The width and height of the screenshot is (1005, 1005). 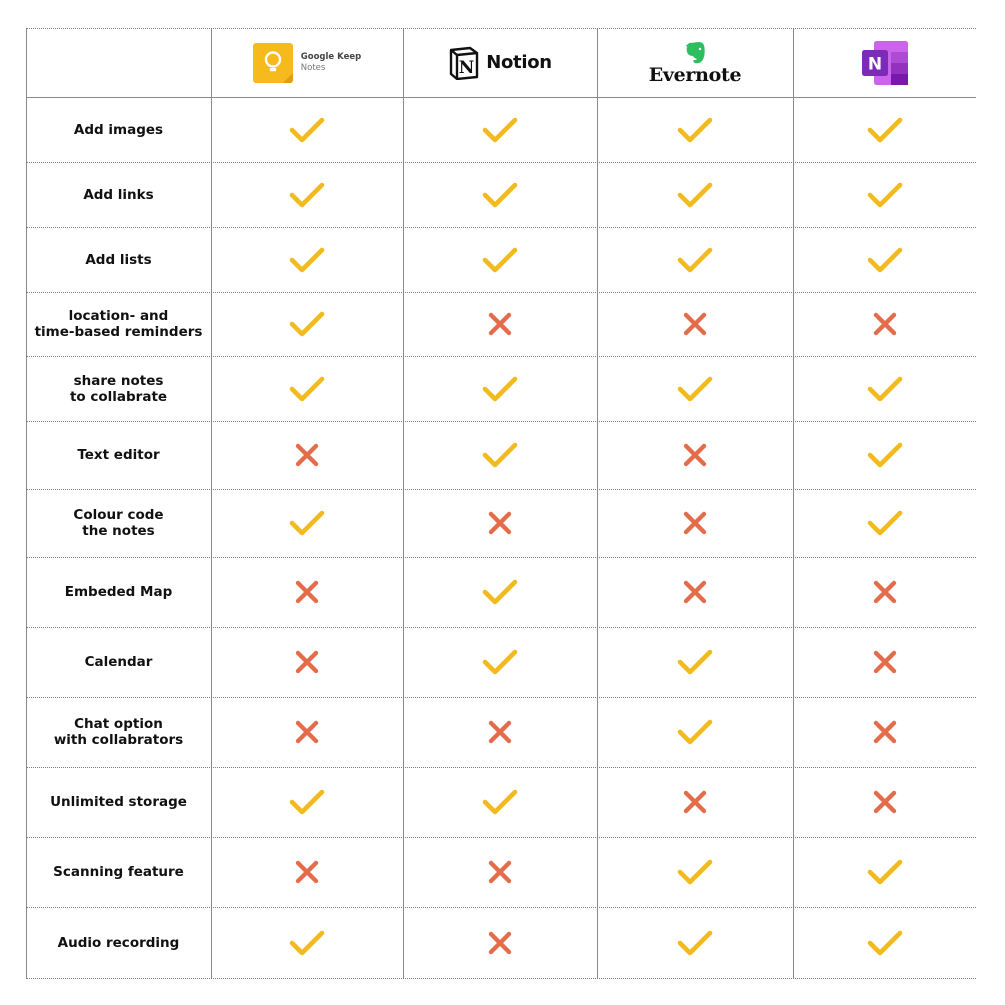 I want to click on feature-label: location- and time-based reminders, so click(x=118, y=324).